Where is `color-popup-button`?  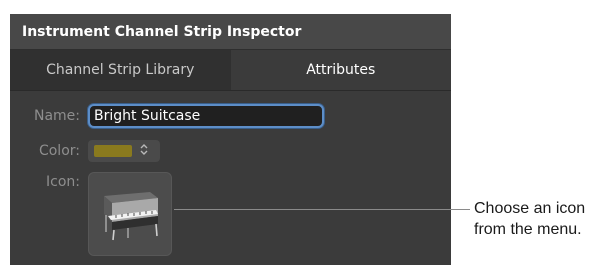 color-popup-button is located at coordinates (124, 151).